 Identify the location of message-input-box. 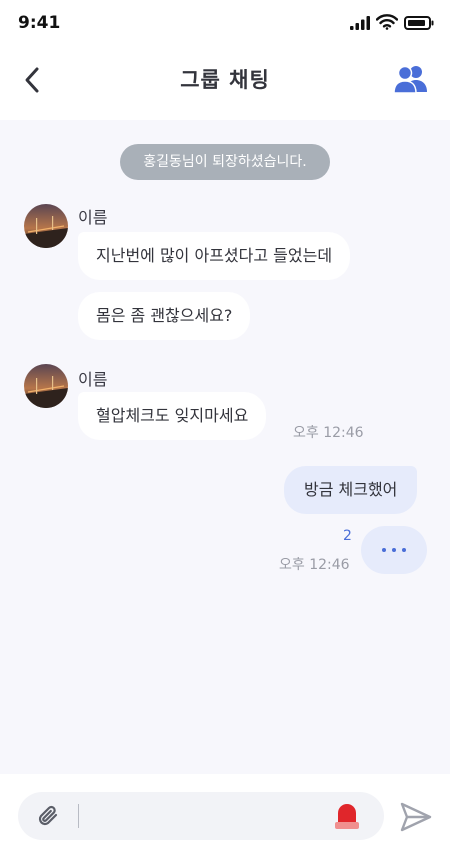
(201, 816).